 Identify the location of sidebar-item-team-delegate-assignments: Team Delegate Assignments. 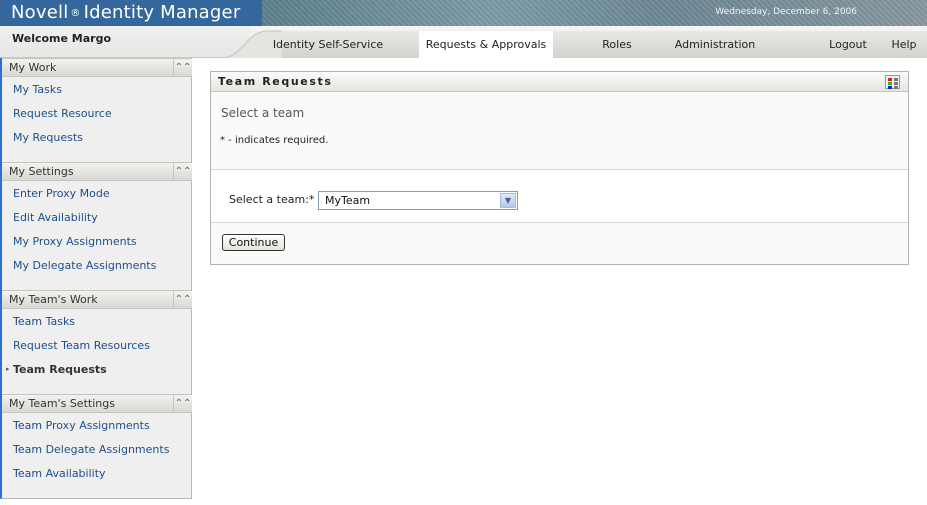
(91, 449).